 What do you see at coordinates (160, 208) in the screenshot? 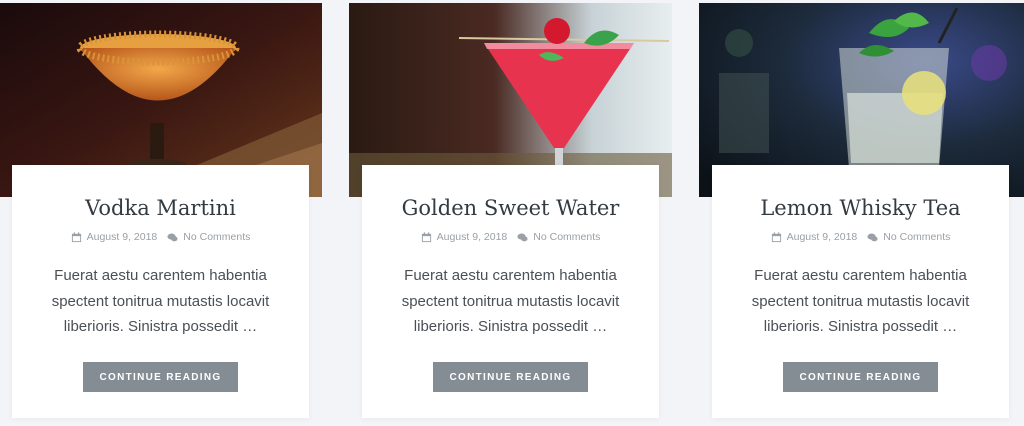
I see `post-title: Vodka Martini` at bounding box center [160, 208].